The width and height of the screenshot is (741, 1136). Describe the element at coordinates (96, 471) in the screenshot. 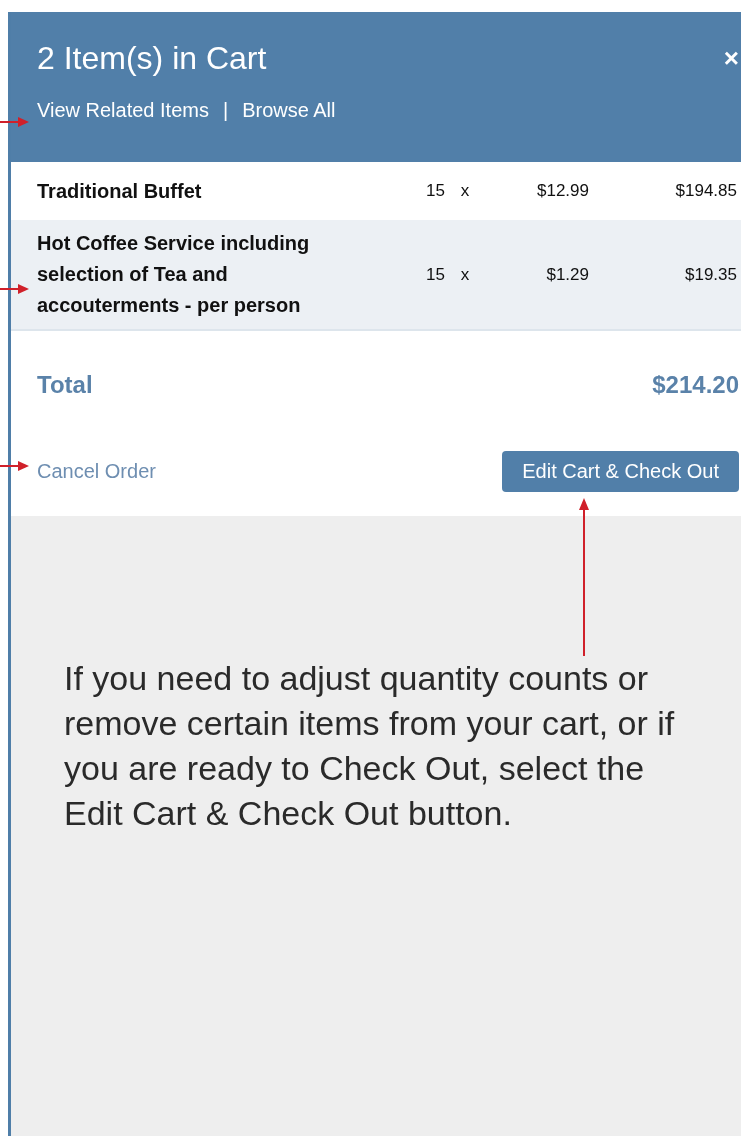

I see `cancel-order-link: Cancel Order` at that location.